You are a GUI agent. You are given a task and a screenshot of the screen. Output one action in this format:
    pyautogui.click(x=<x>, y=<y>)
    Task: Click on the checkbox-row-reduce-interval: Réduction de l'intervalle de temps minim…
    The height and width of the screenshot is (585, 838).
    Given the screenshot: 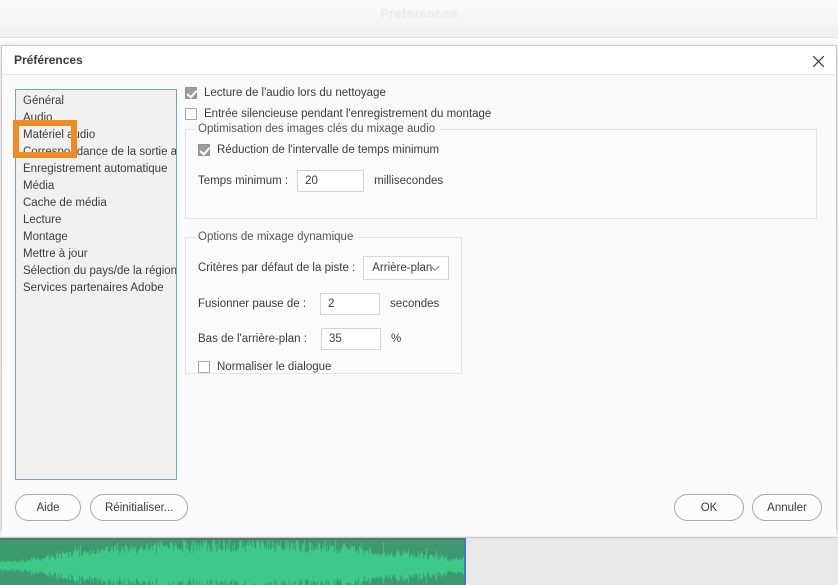 What is the action you would take?
    pyautogui.click(x=501, y=150)
    